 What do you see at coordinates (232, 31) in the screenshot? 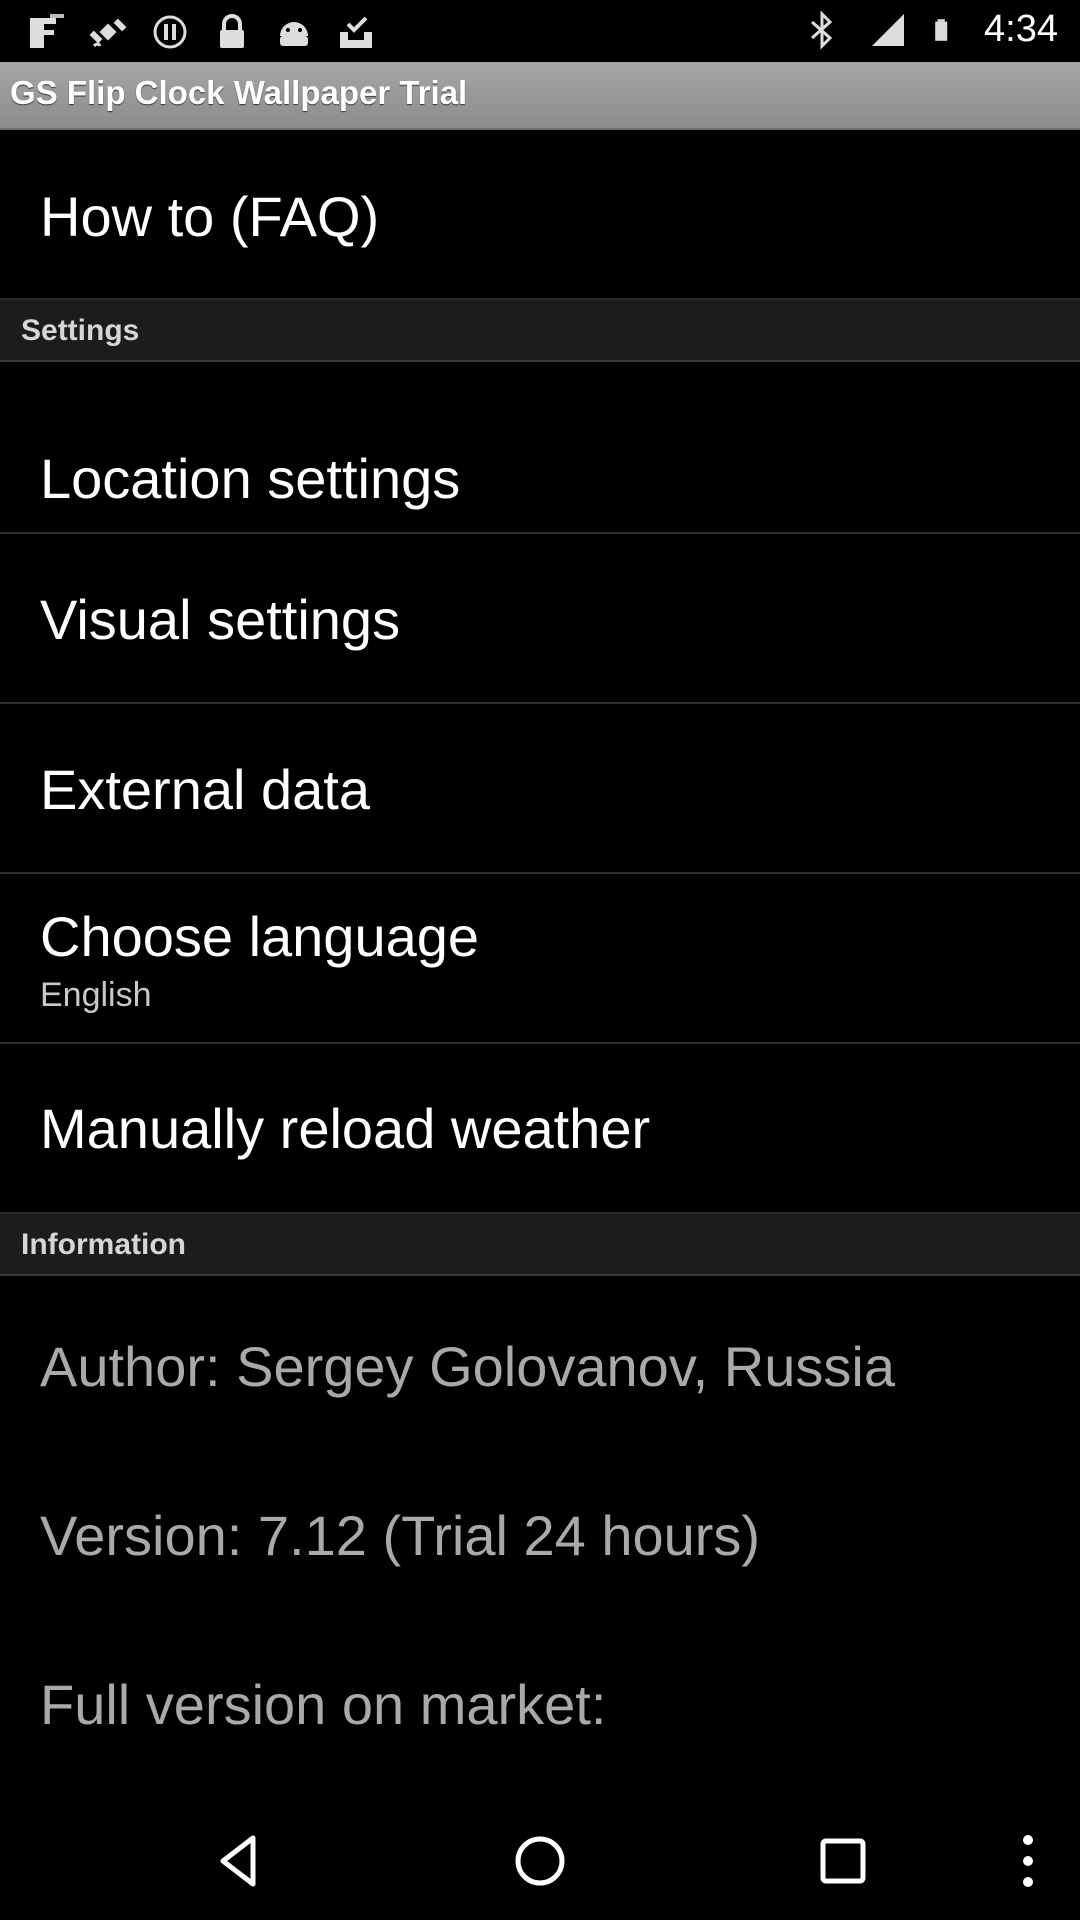
I see `lock-icon` at bounding box center [232, 31].